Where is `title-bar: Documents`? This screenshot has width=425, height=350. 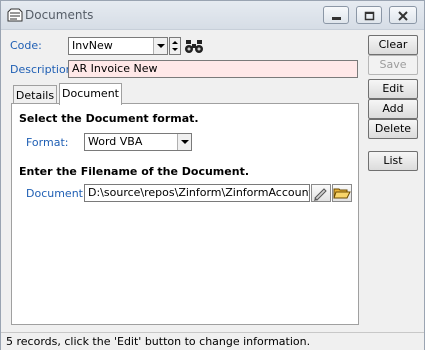
title-bar: Documents is located at coordinates (212, 15).